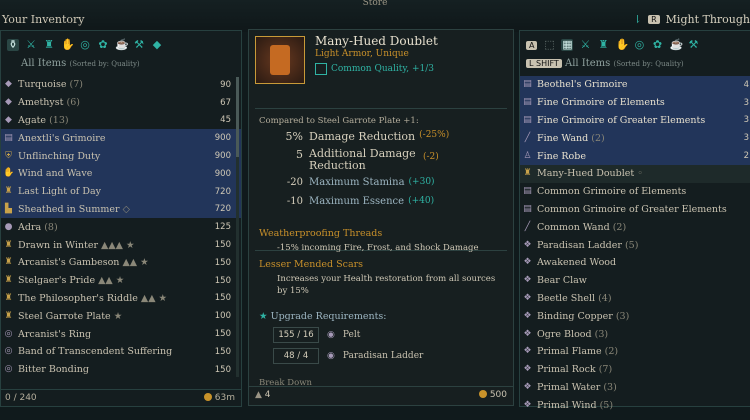  I want to click on item-name: Turquoise (7), so click(104, 84).